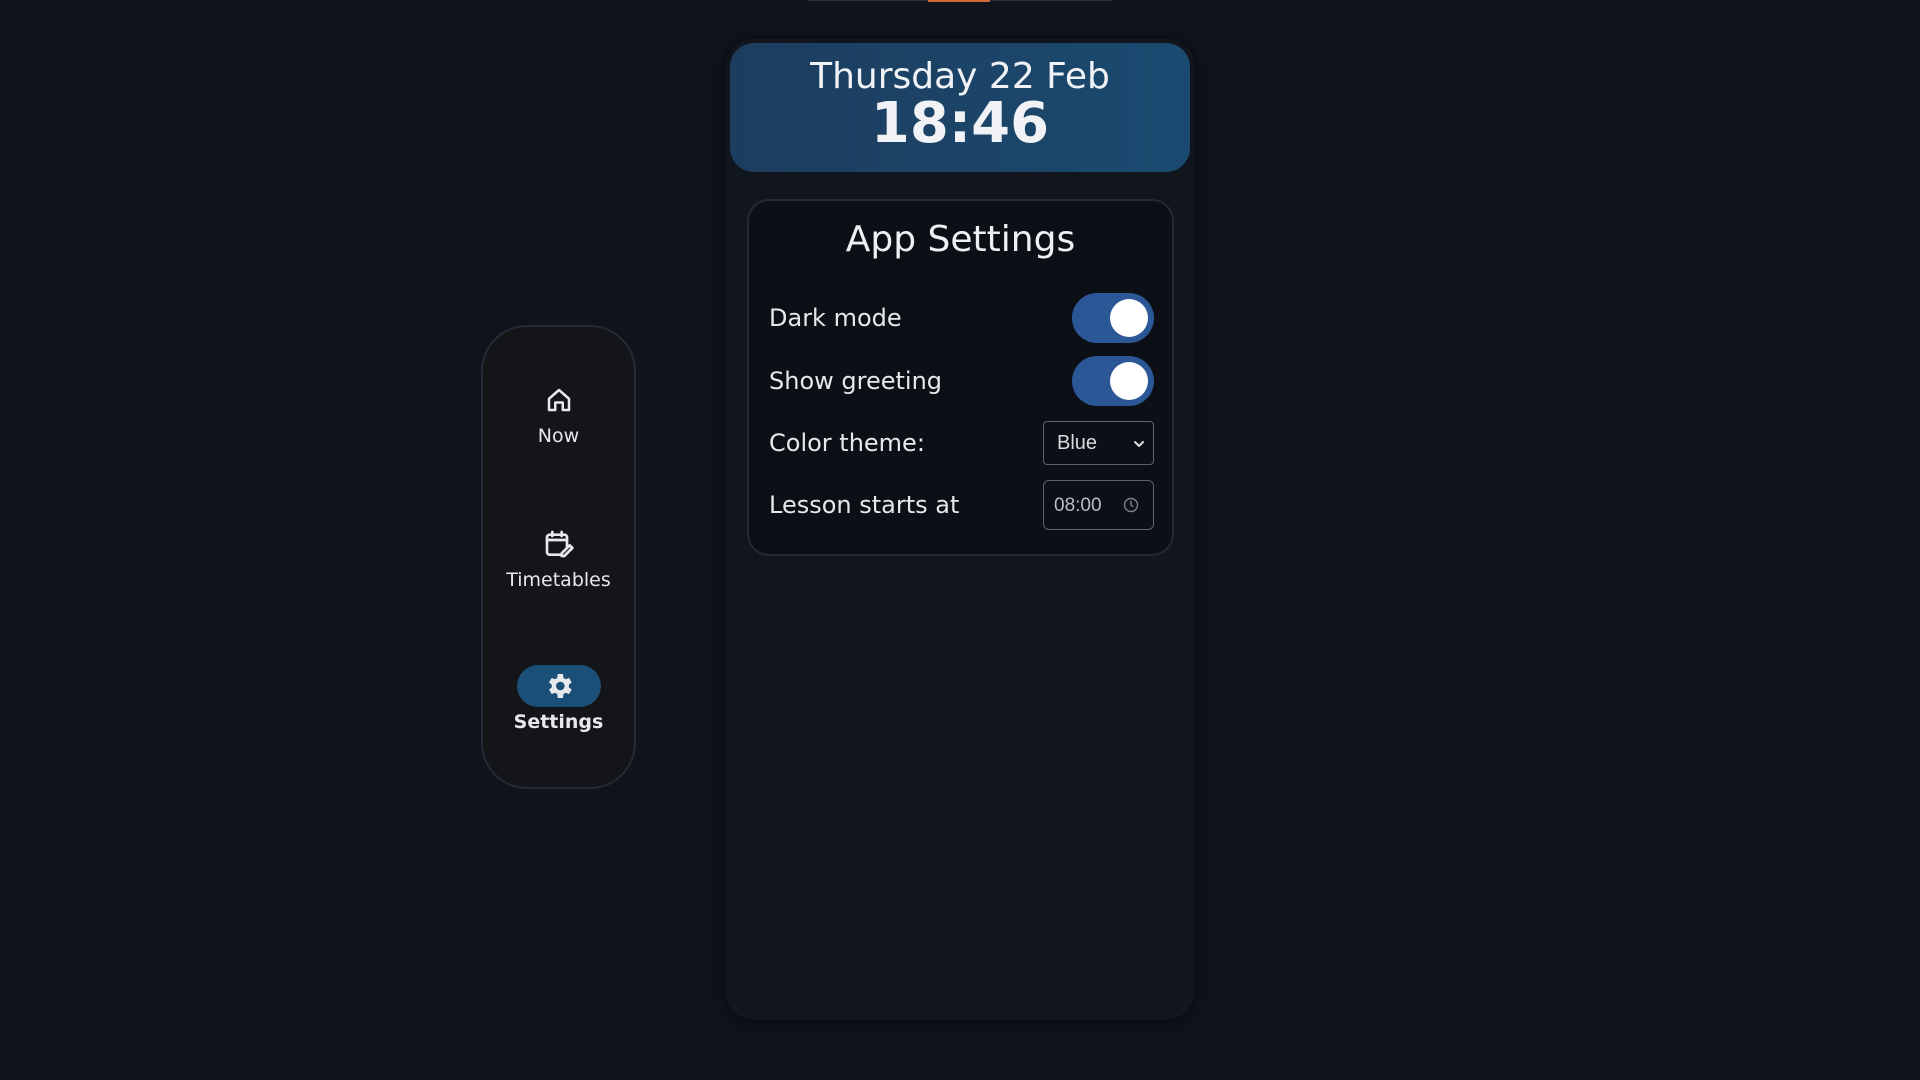 The height and width of the screenshot is (1080, 1920). I want to click on dark-mode-toggle, so click(1113, 318).